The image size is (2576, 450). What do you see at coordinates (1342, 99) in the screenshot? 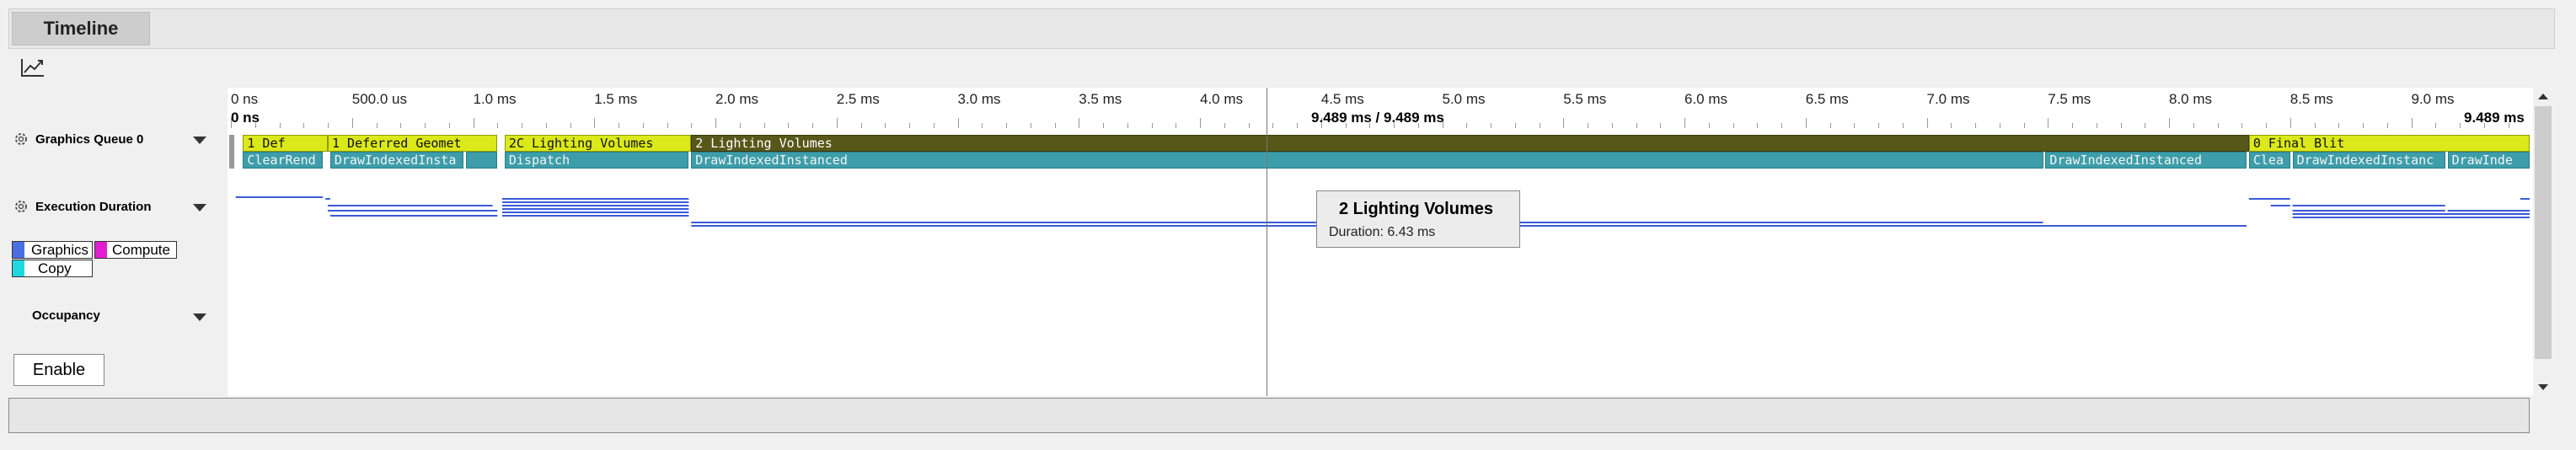
I see `tick-label: 4.5 ms` at bounding box center [1342, 99].